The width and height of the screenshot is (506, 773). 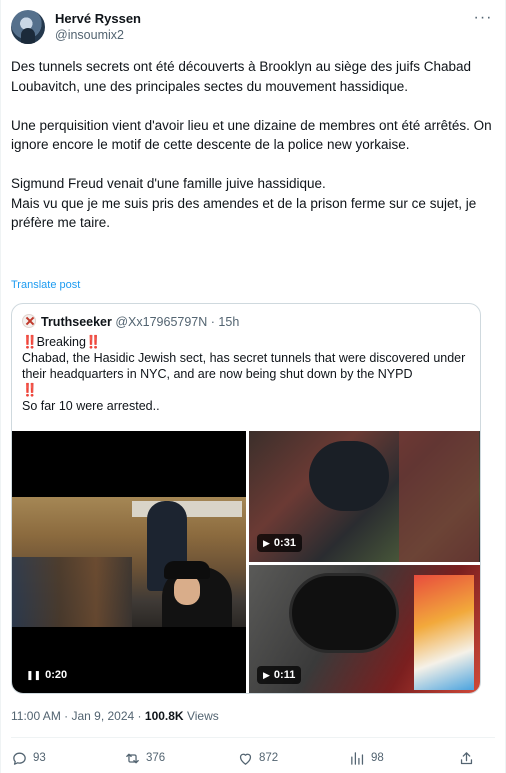 I want to click on pause-icon: ❚❚, so click(x=34, y=675).